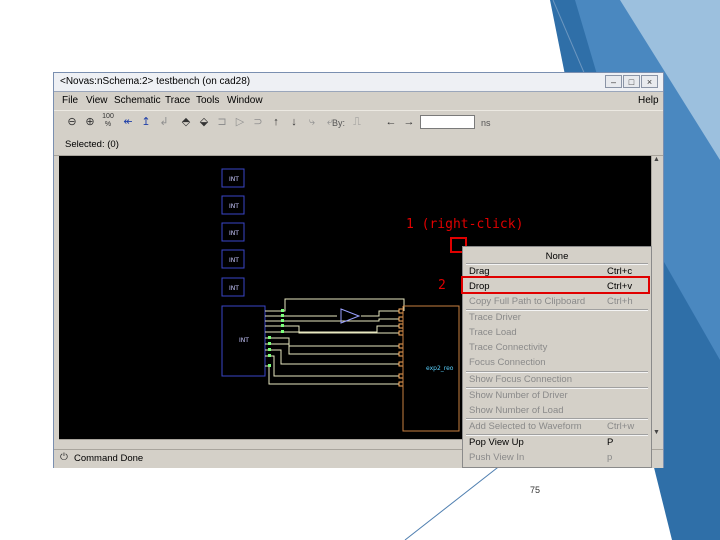 This screenshot has height=540, width=720. What do you see at coordinates (520, 379) in the screenshot?
I see `menu-item-show-focus-connection: Show Focus Connection` at bounding box center [520, 379].